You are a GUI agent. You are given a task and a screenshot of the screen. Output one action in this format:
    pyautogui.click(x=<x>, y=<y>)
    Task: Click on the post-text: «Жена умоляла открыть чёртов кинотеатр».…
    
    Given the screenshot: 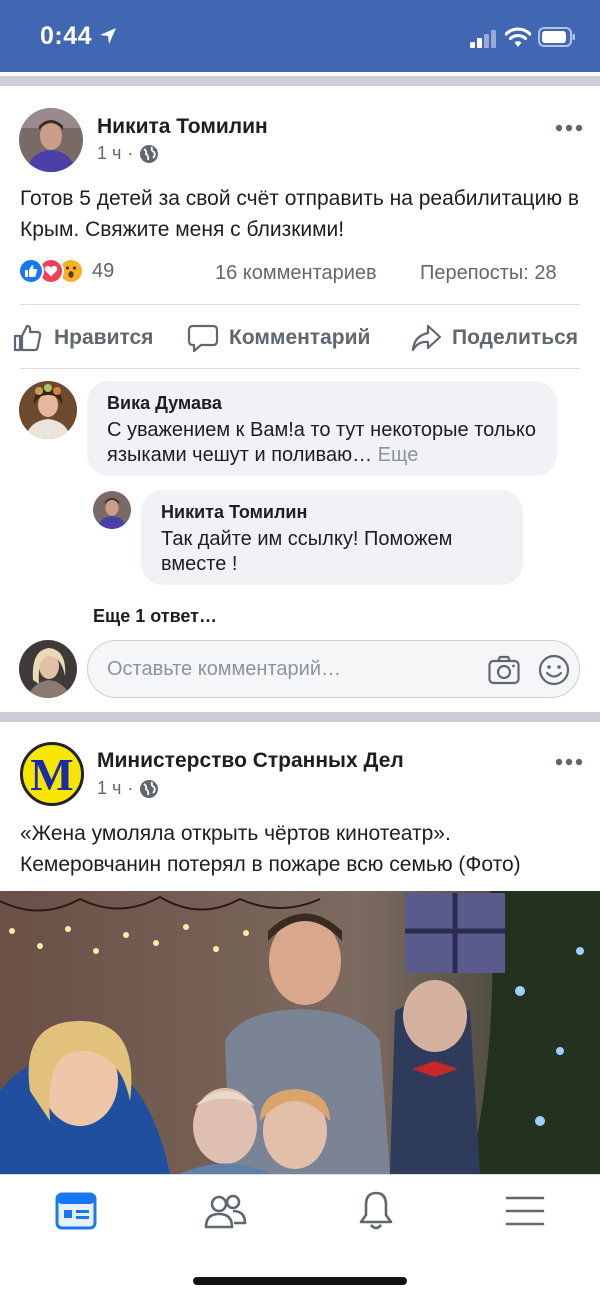 What is the action you would take?
    pyautogui.click(x=270, y=849)
    